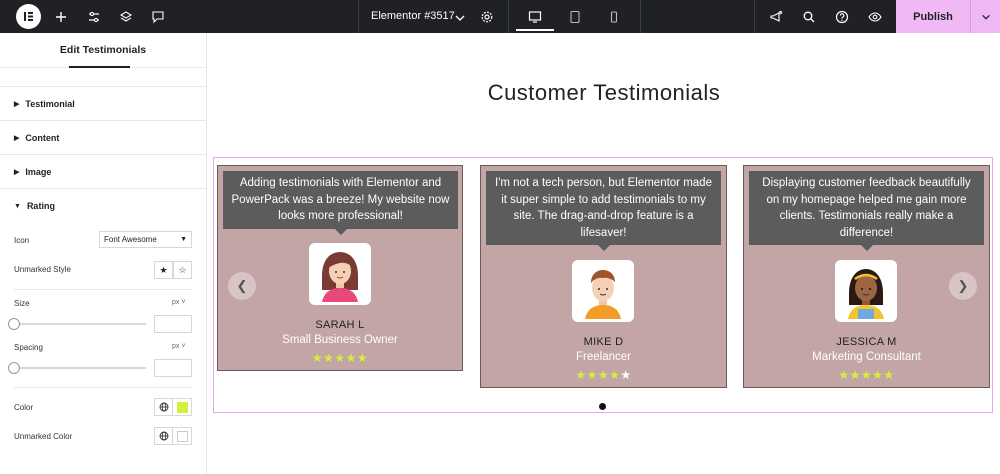 The image size is (1000, 474). I want to click on spacing-slider-handle, so click(14, 368).